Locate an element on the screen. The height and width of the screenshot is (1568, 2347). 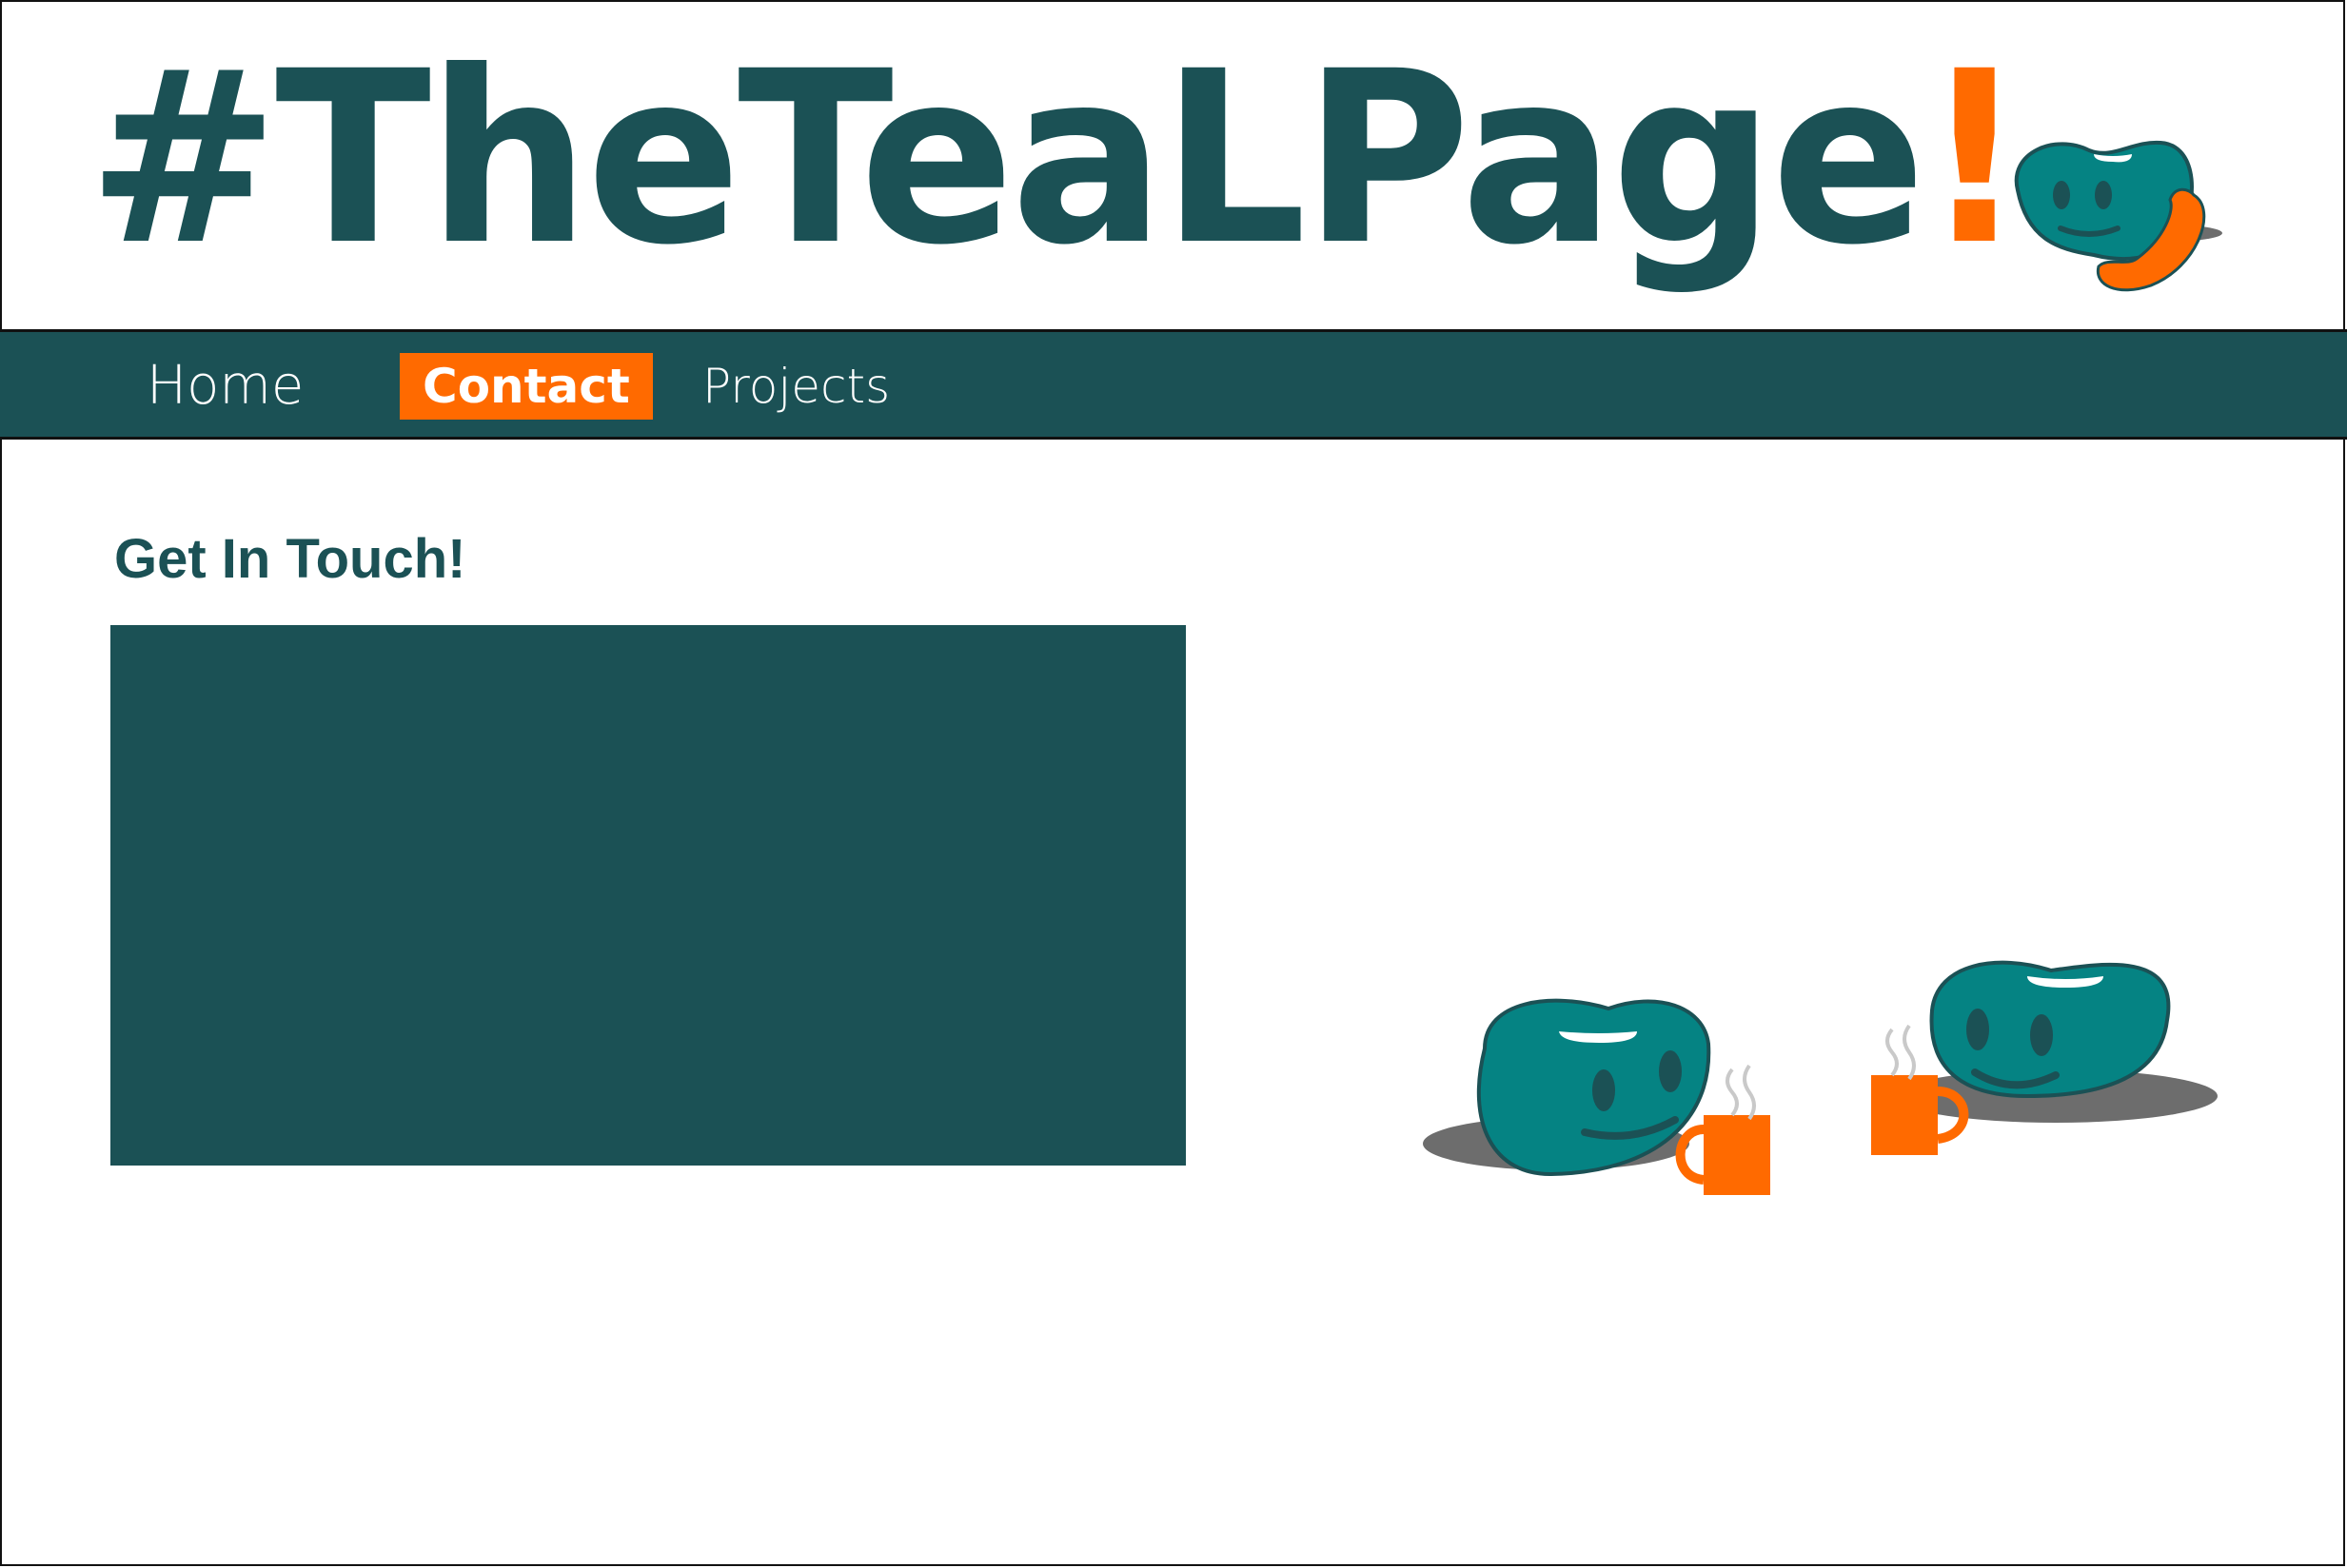
nav-projects: Projects is located at coordinates (796, 386).